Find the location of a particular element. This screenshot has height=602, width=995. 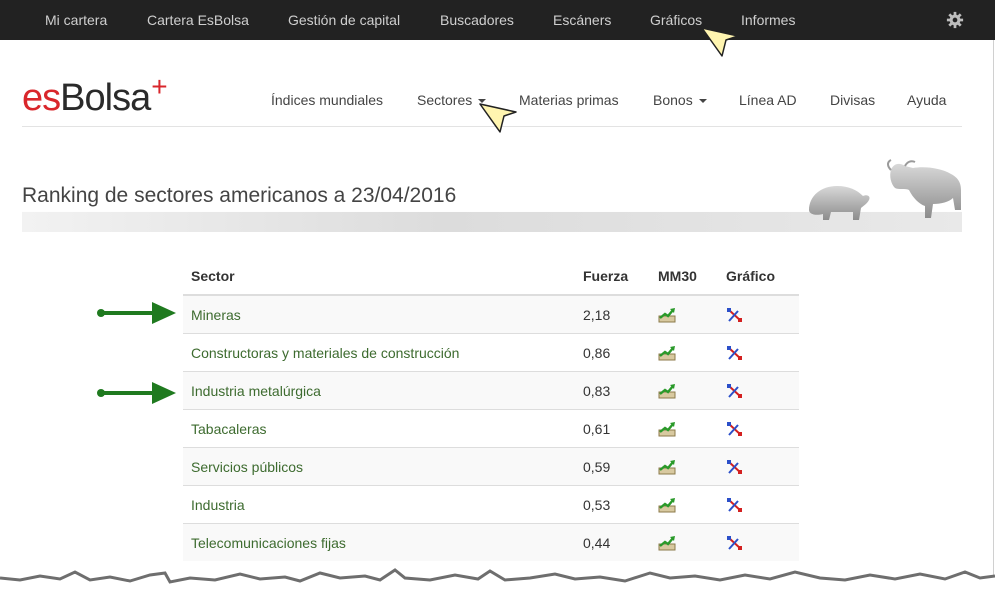

table-row: Servicios públicos 0,59 is located at coordinates (491, 466).